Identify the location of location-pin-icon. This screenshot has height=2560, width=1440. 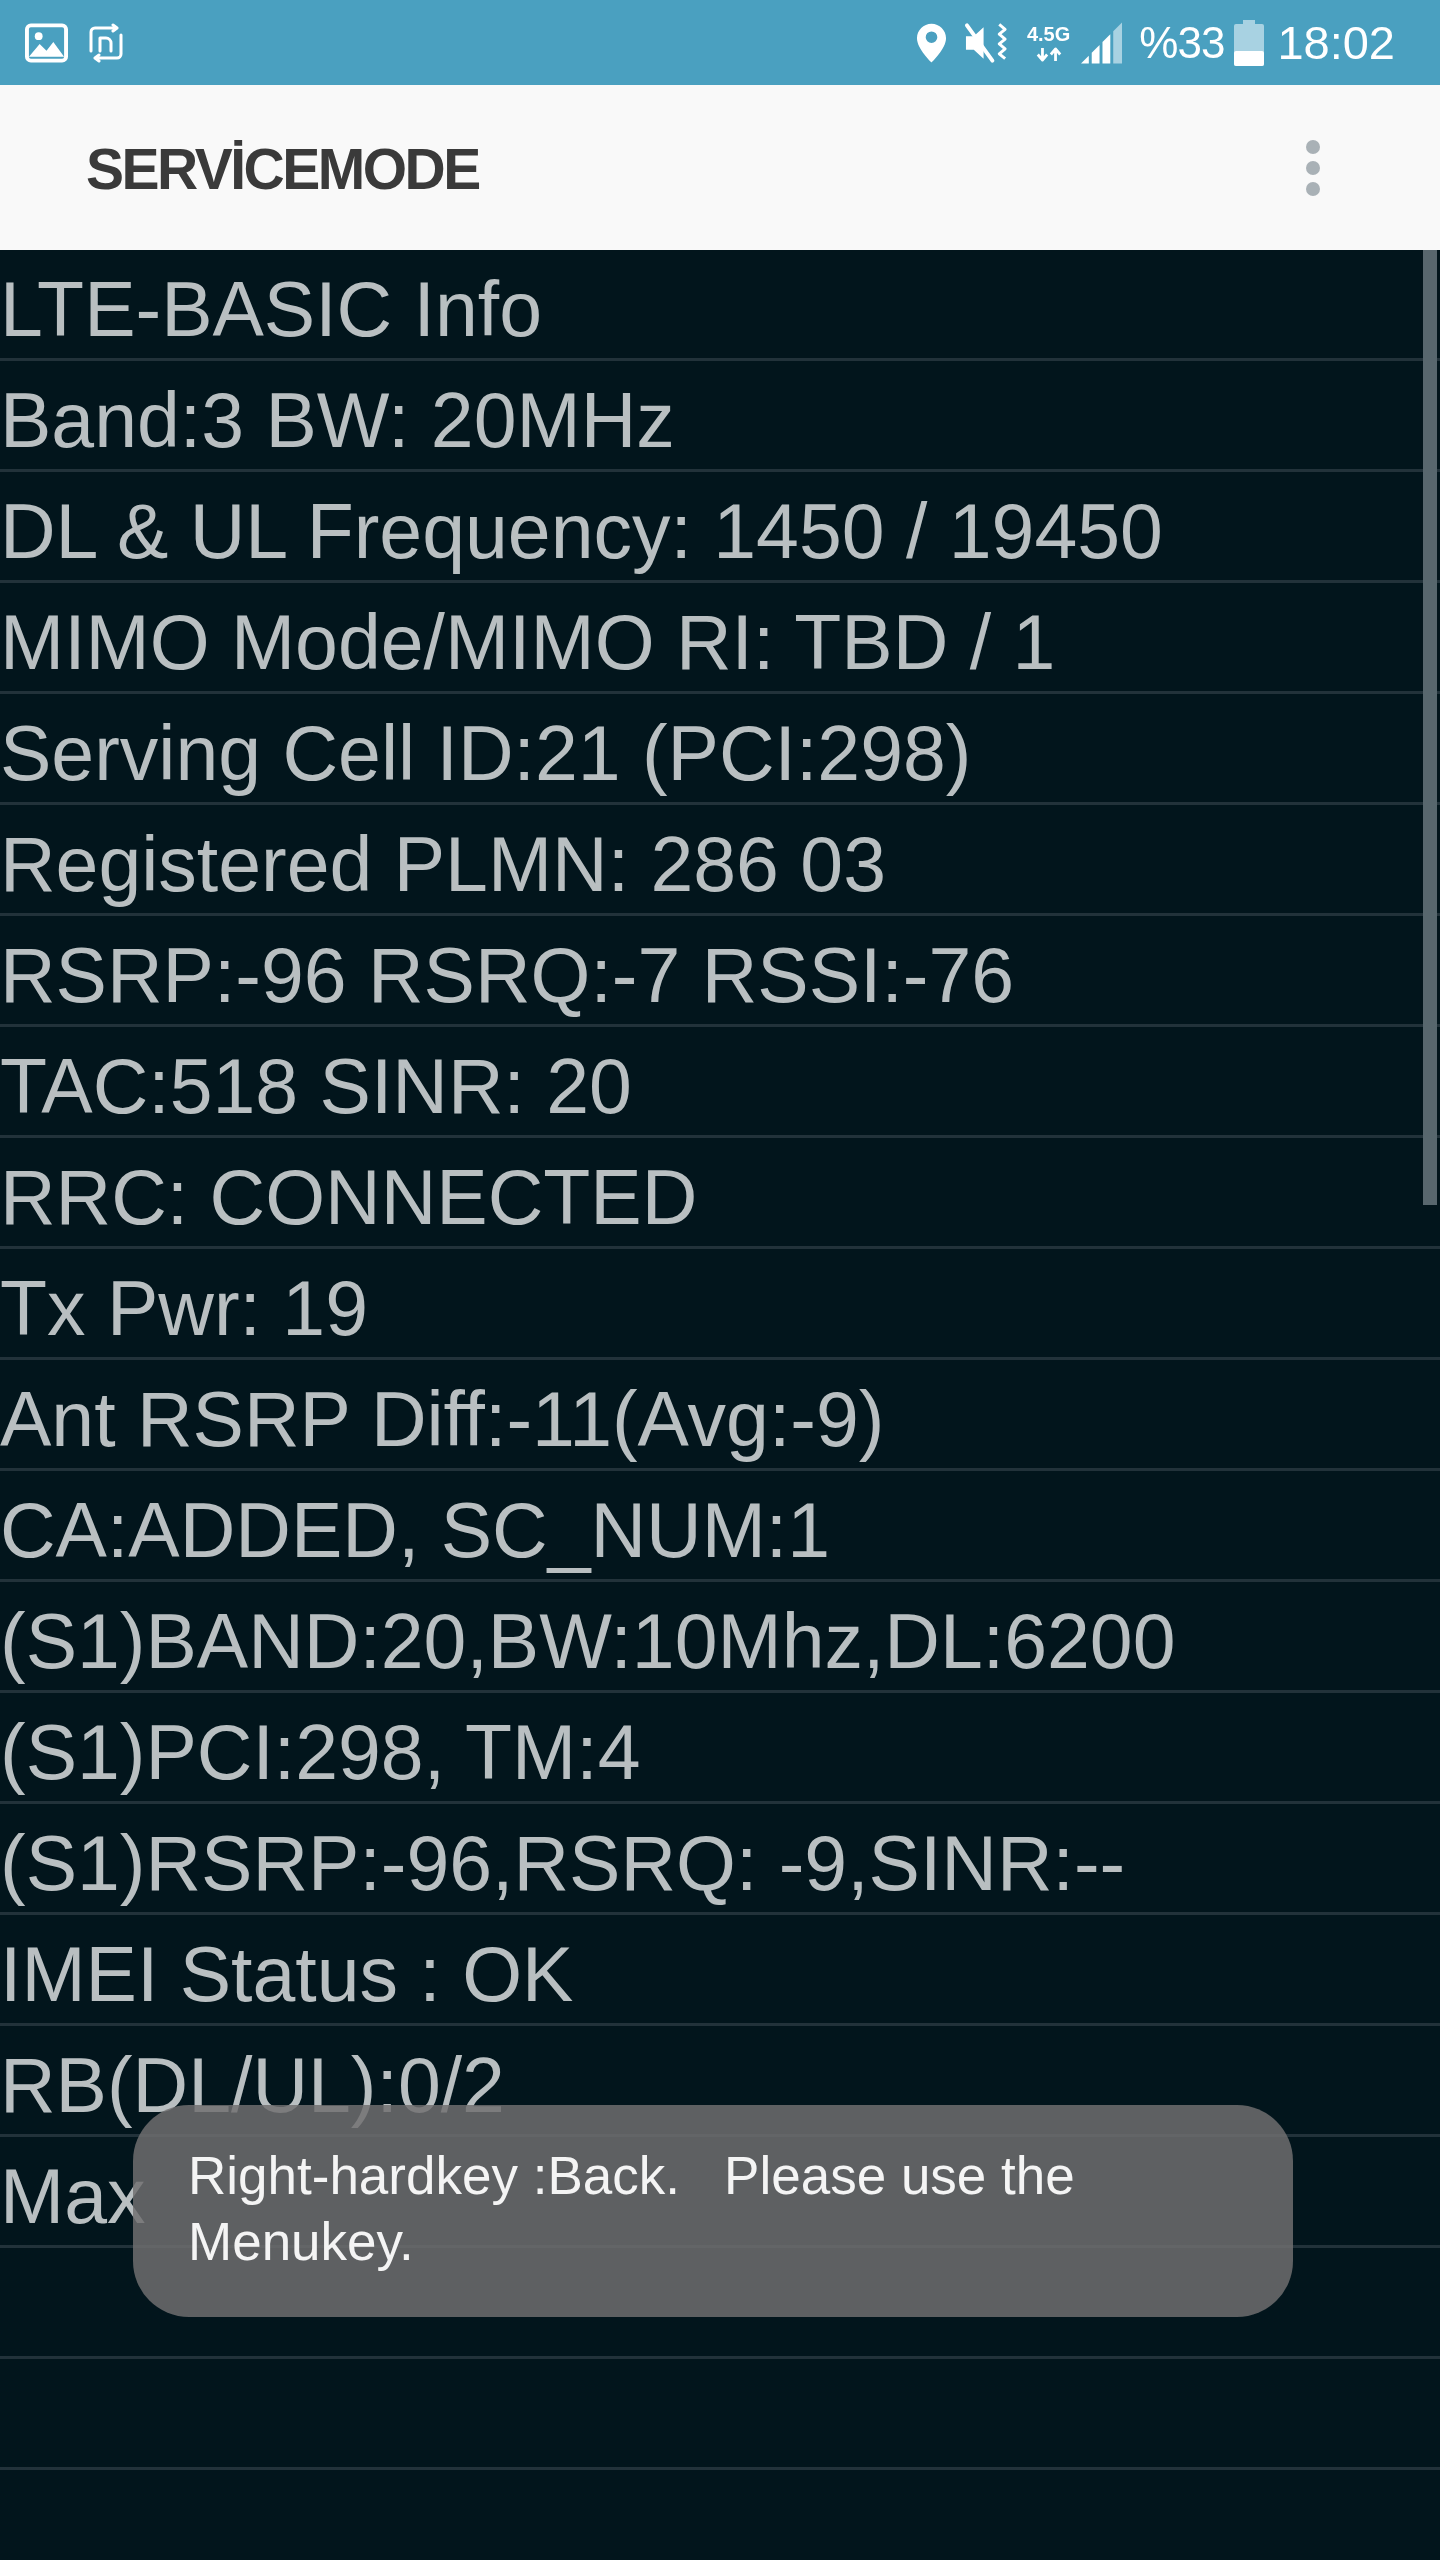
(931, 42).